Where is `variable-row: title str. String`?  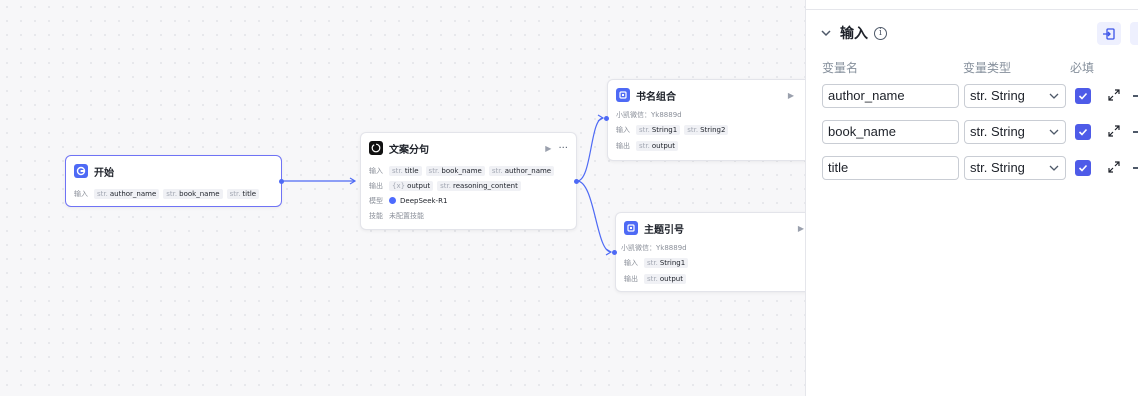
variable-row: title str. String is located at coordinates (980, 168).